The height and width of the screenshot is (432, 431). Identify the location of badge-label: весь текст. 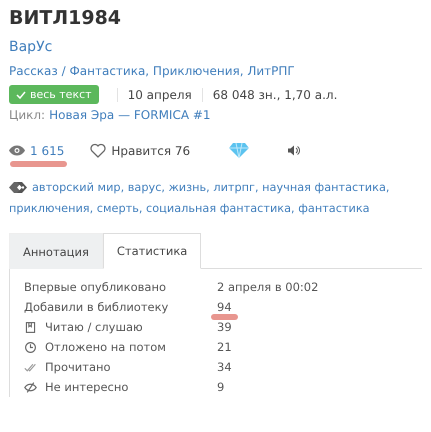
(61, 94).